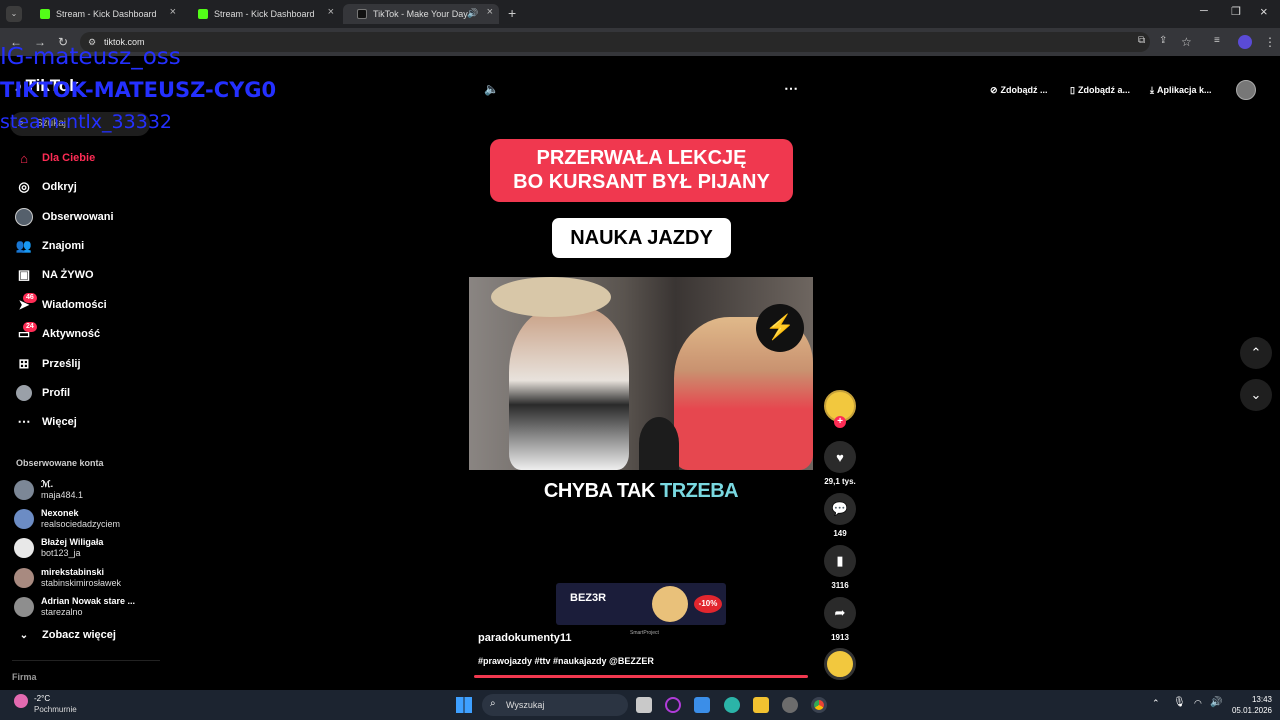  Describe the element at coordinates (840, 613) in the screenshot. I see `share-button: ➦` at that location.